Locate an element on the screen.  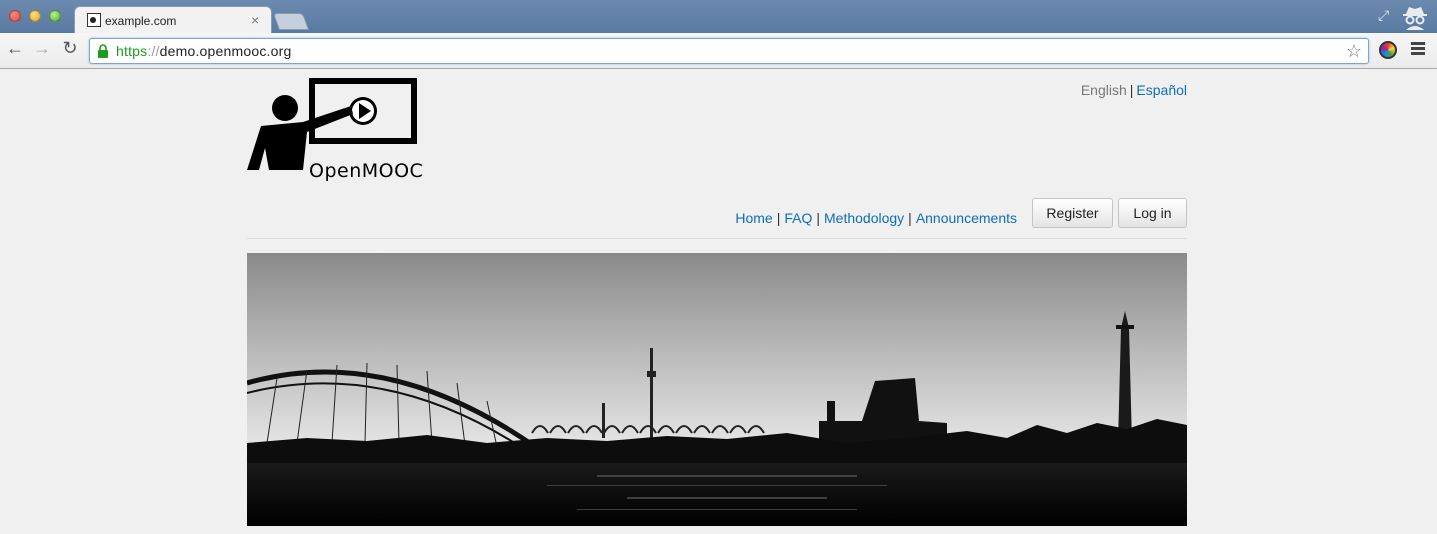
login-button: Log in is located at coordinates (1152, 213).